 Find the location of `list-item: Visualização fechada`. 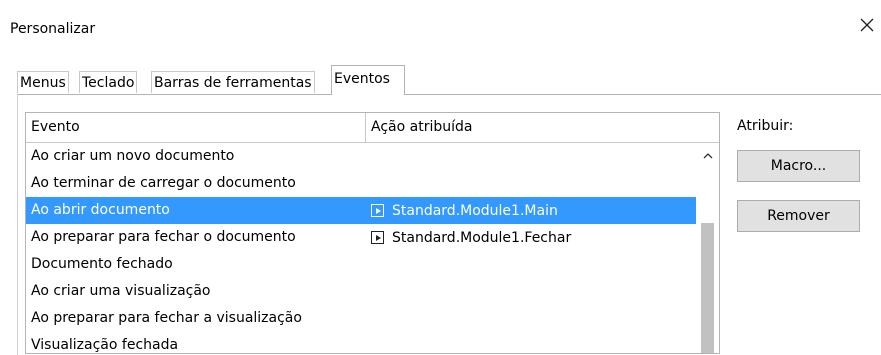

list-item: Visualização fechada is located at coordinates (361, 342).